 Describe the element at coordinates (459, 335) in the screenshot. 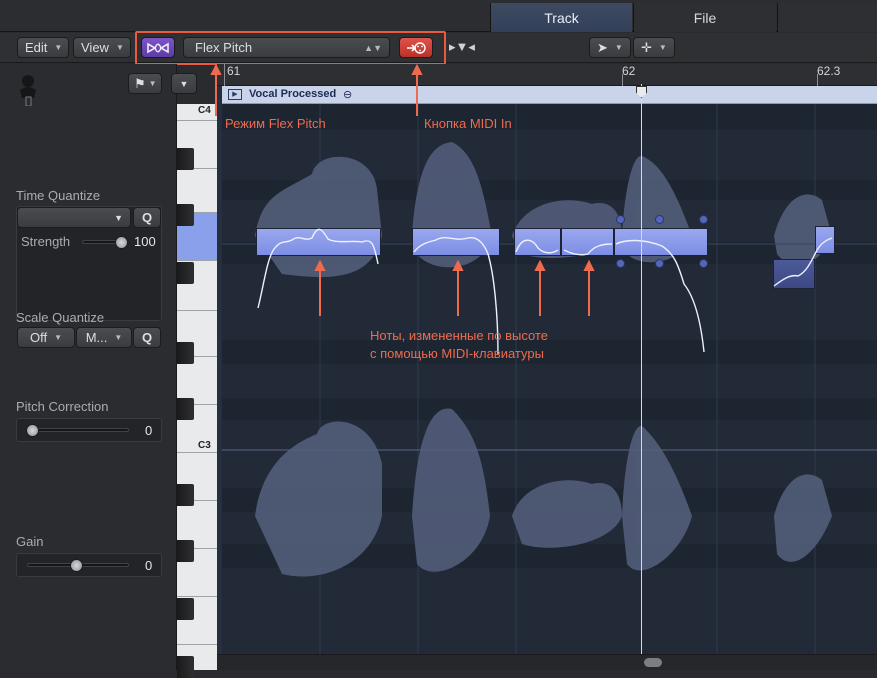

I see `annotation-notes-line1: Ноты, измененные по высоте` at that location.